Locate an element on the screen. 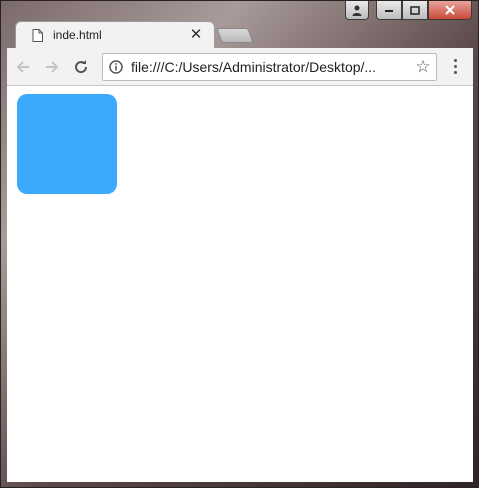 This screenshot has height=488, width=479. arrow-left-icon is located at coordinates (22, 66).